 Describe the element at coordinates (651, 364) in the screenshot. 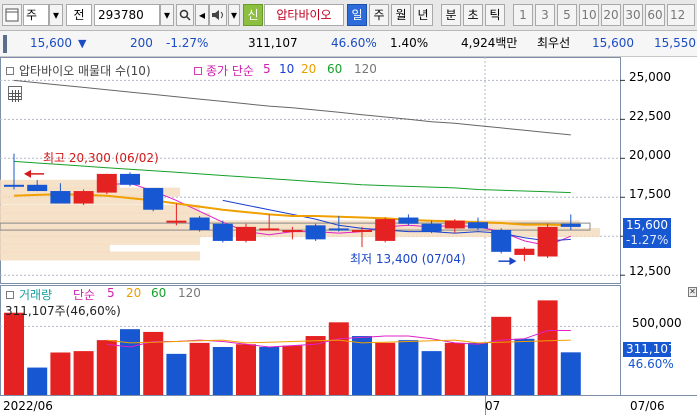

I see `current-volume-pct: 46.60%` at that location.